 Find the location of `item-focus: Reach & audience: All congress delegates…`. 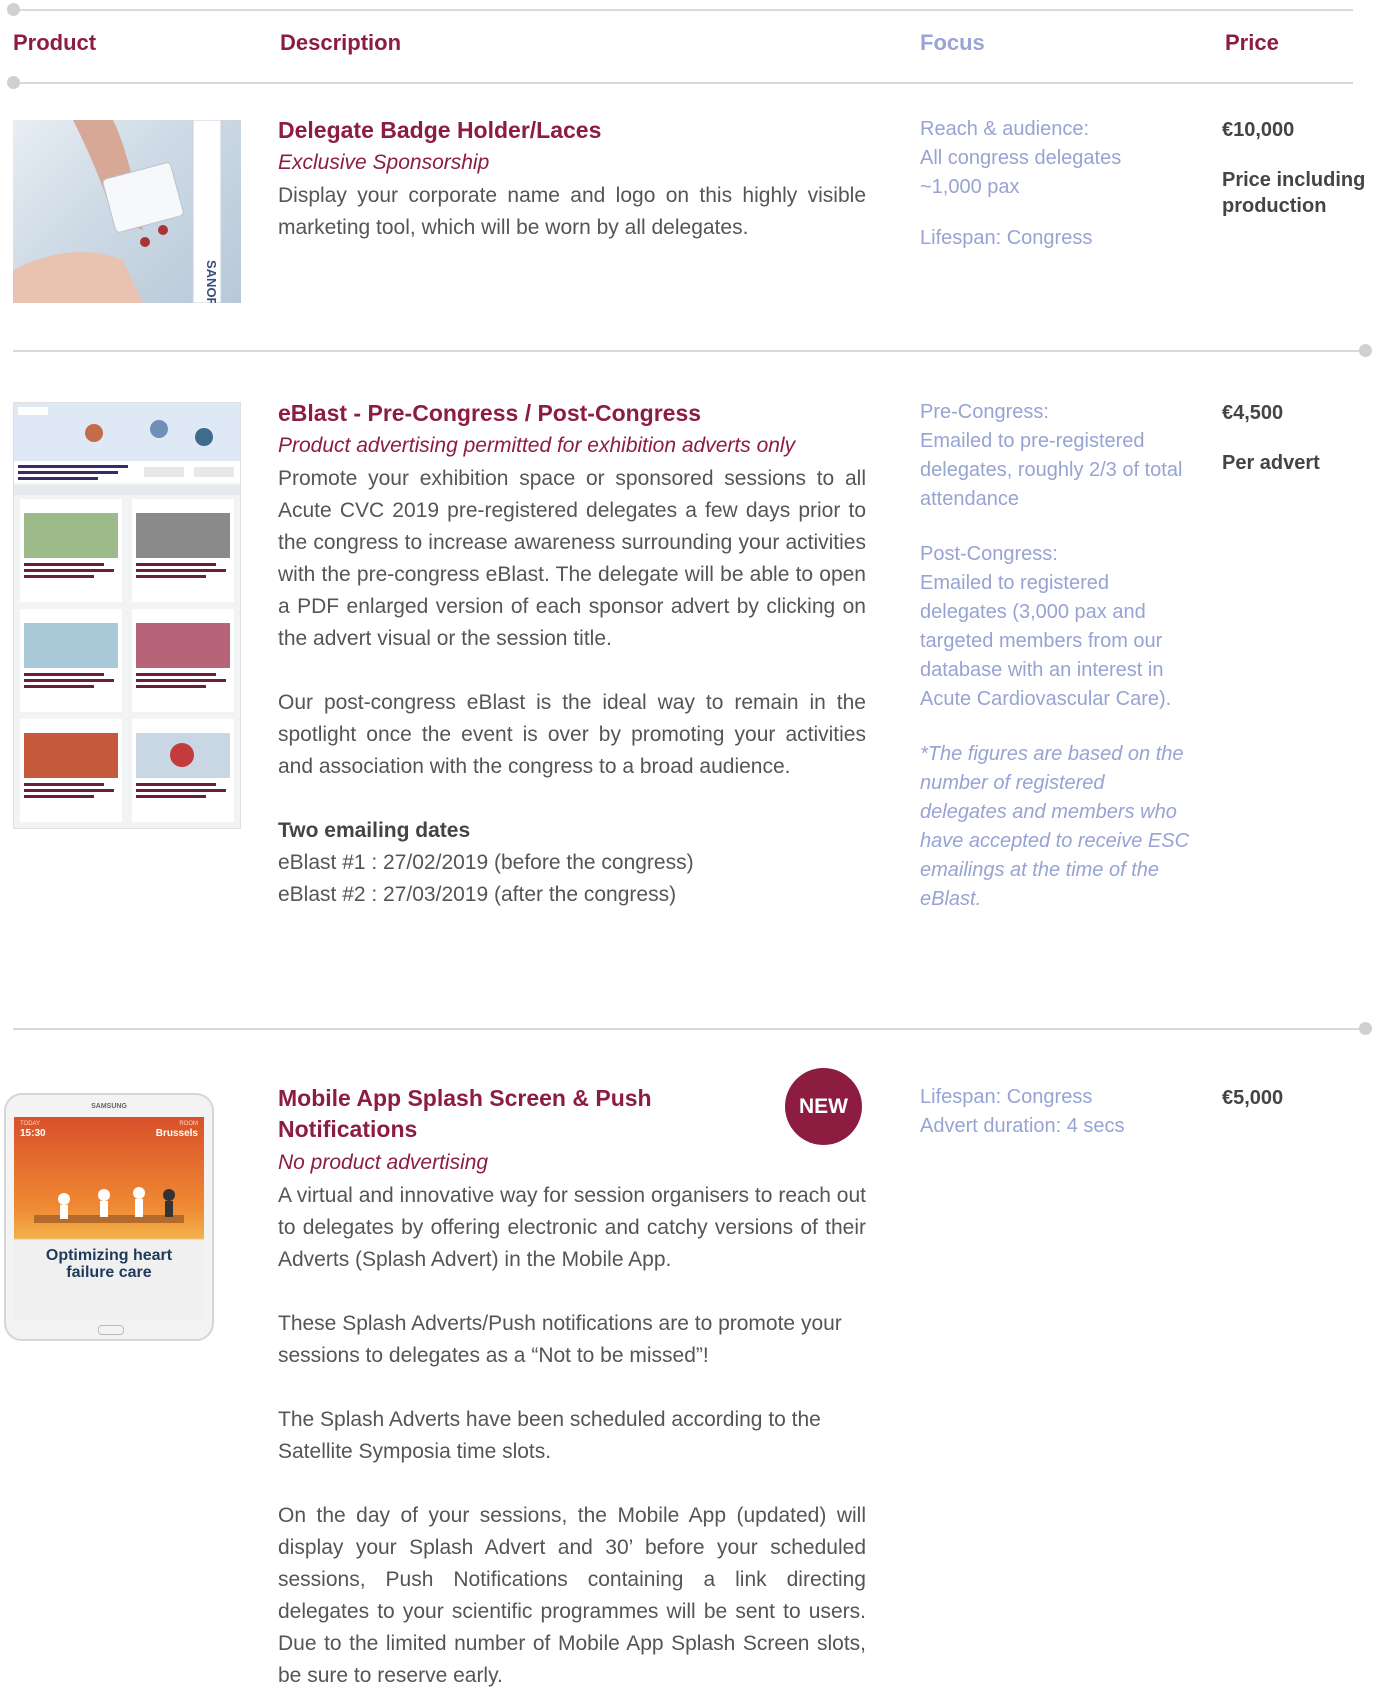

item-focus: Reach & audience: All congress delegates… is located at coordinates (1055, 184).